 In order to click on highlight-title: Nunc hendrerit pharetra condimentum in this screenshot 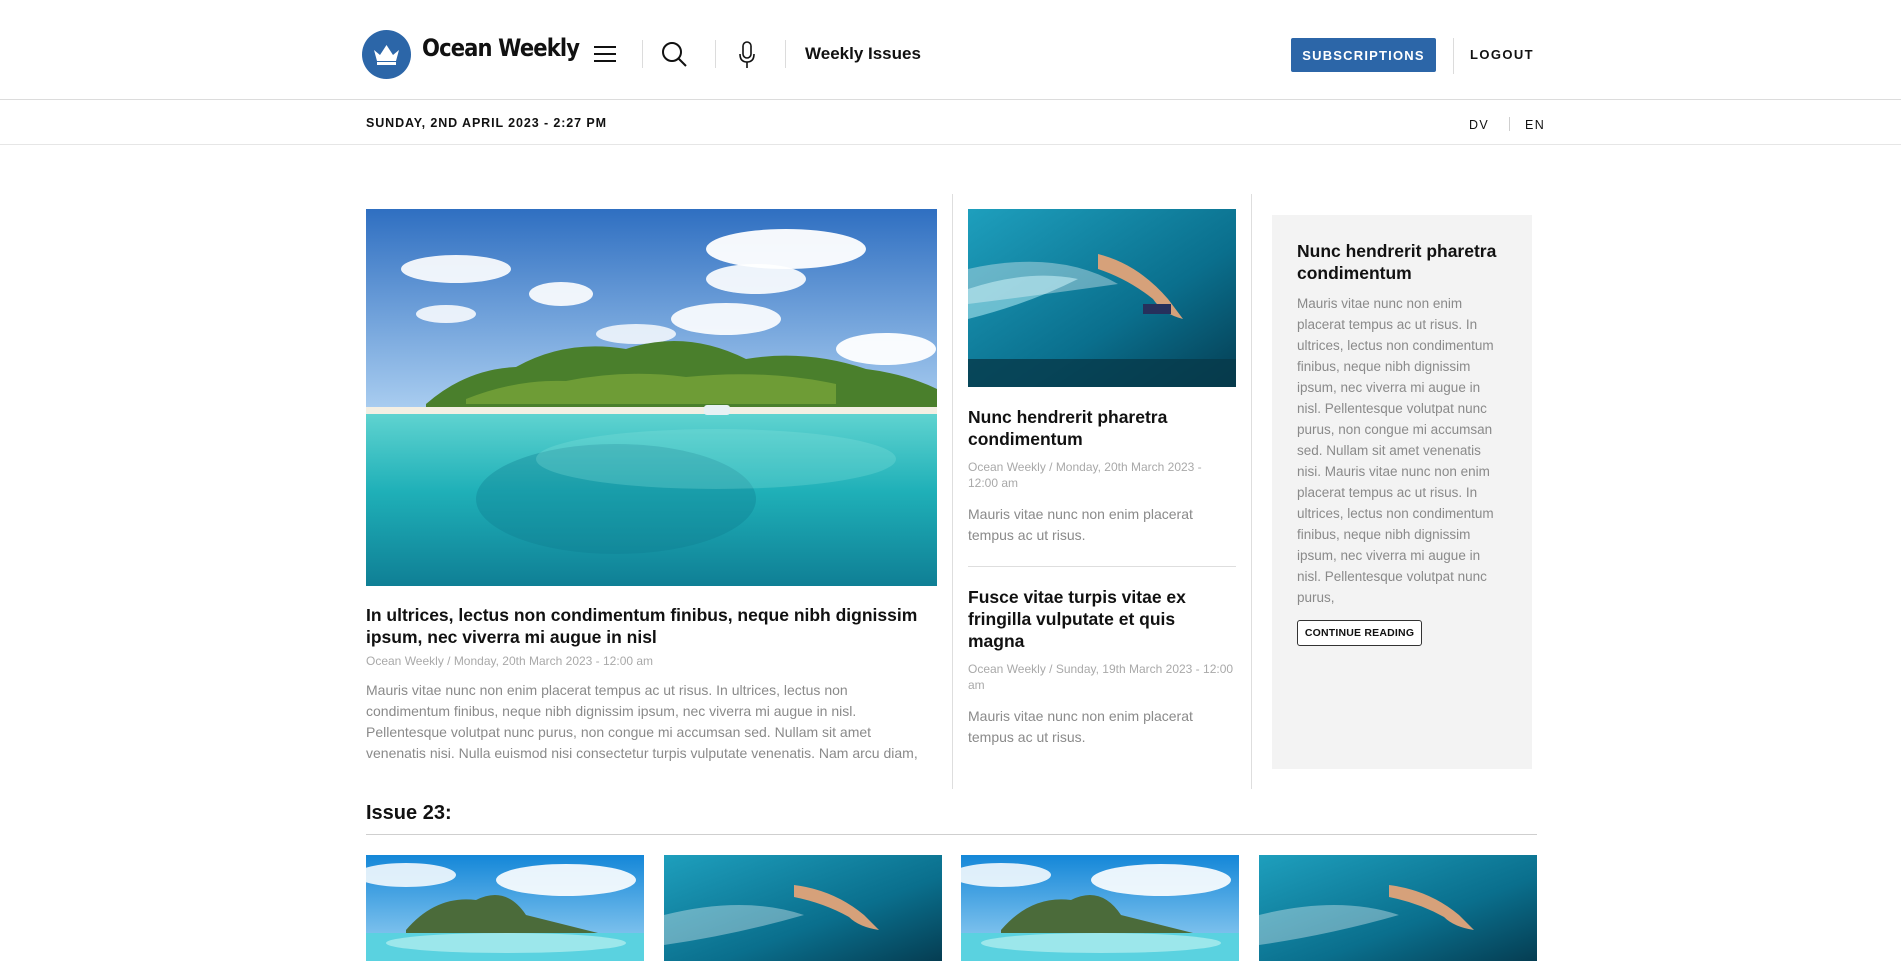, I will do `click(1412, 262)`.